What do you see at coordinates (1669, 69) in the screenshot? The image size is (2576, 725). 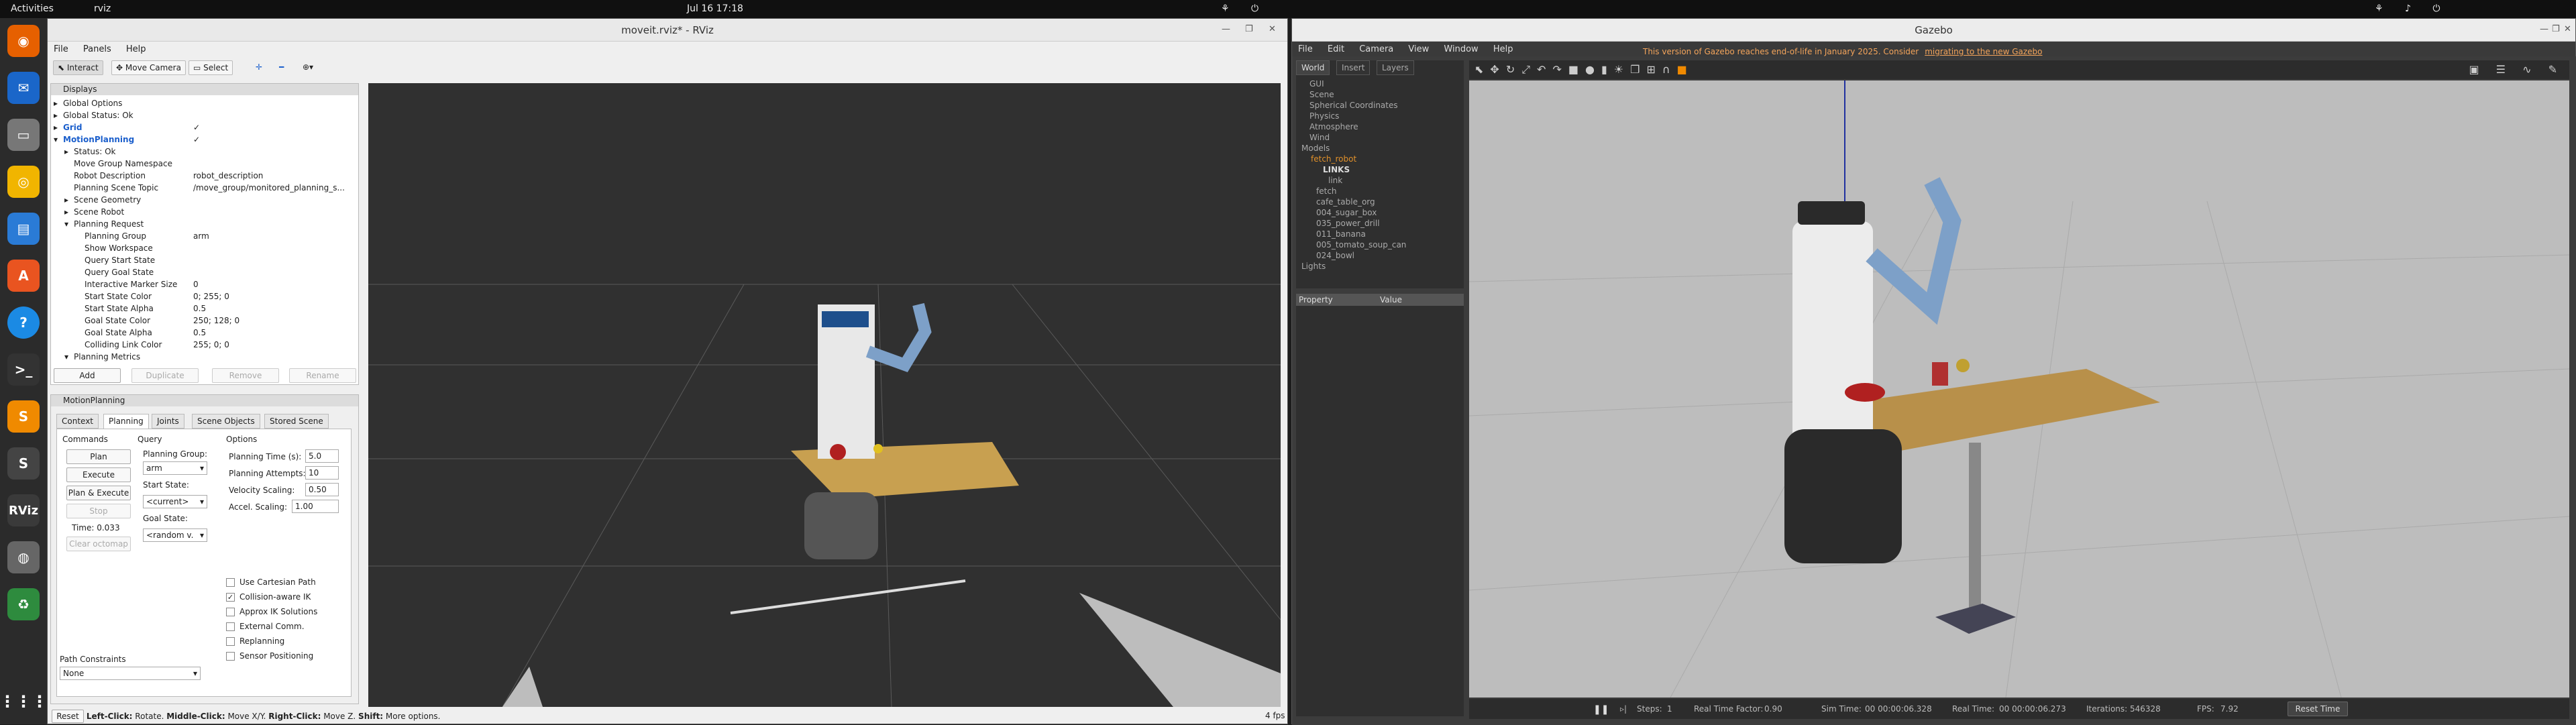 I see `snap-icon: ∩` at bounding box center [1669, 69].